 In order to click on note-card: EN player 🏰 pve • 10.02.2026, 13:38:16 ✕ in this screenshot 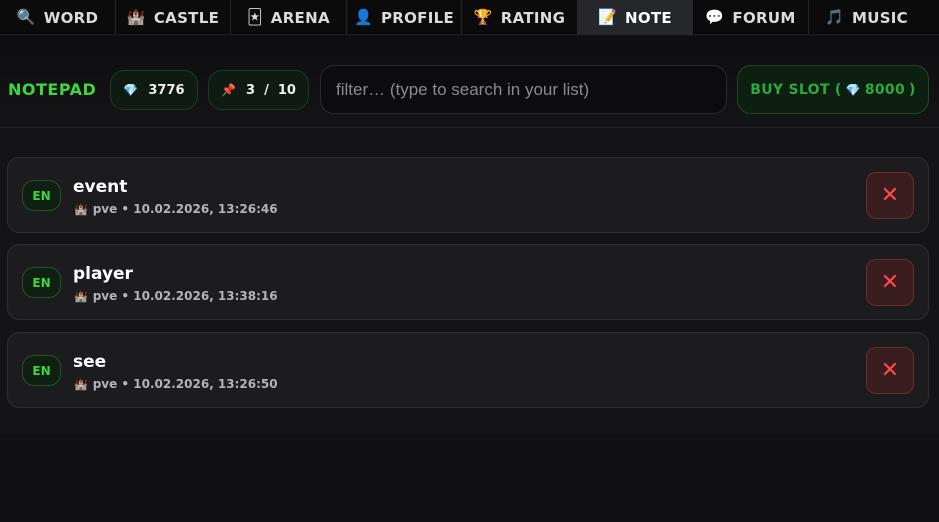, I will do `click(468, 282)`.